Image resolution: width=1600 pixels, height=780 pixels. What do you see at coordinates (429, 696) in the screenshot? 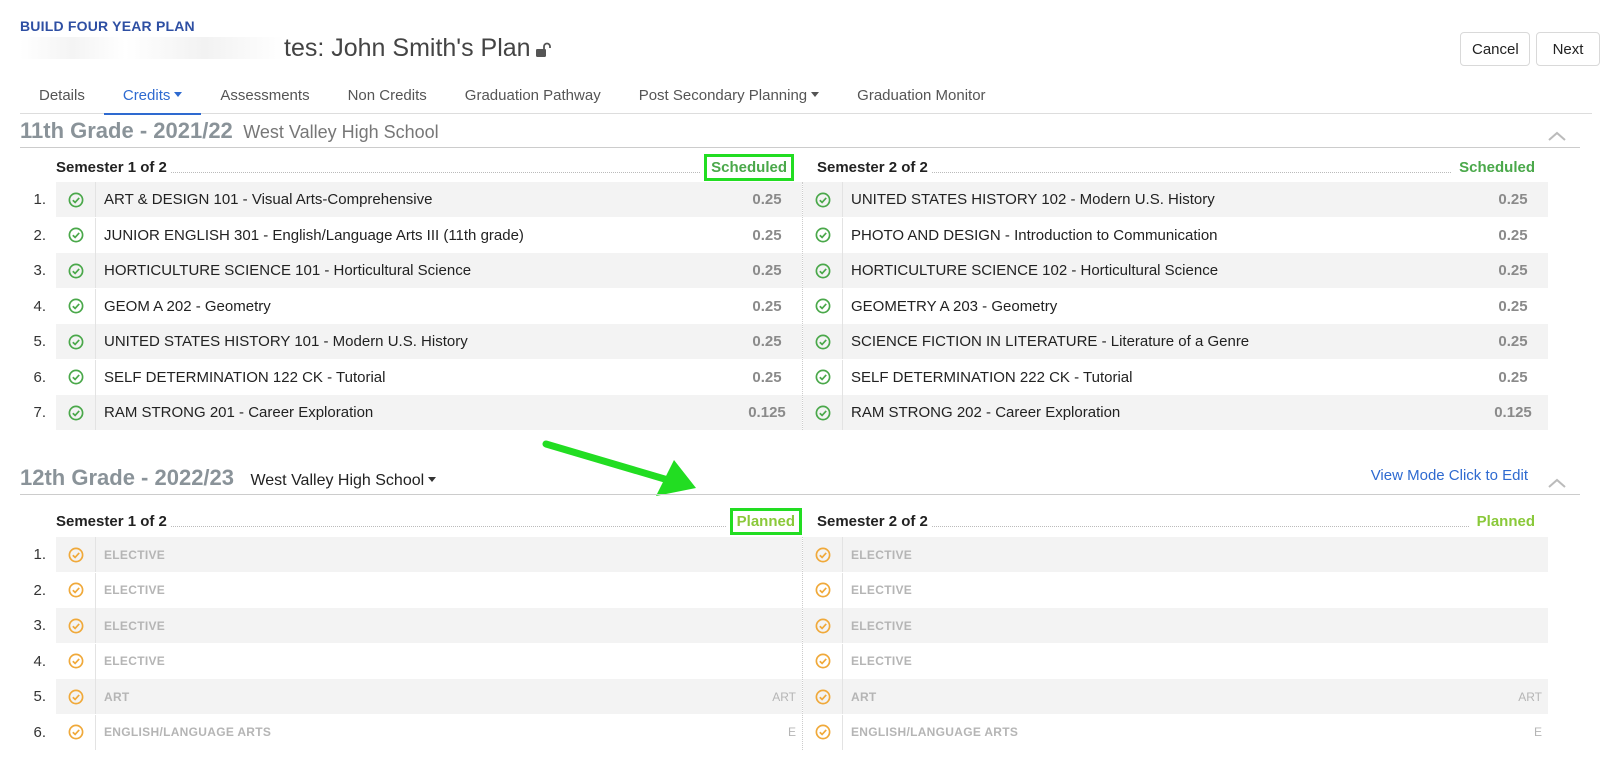
I see `grade12-sem1-course-row: ART ART` at bounding box center [429, 696].